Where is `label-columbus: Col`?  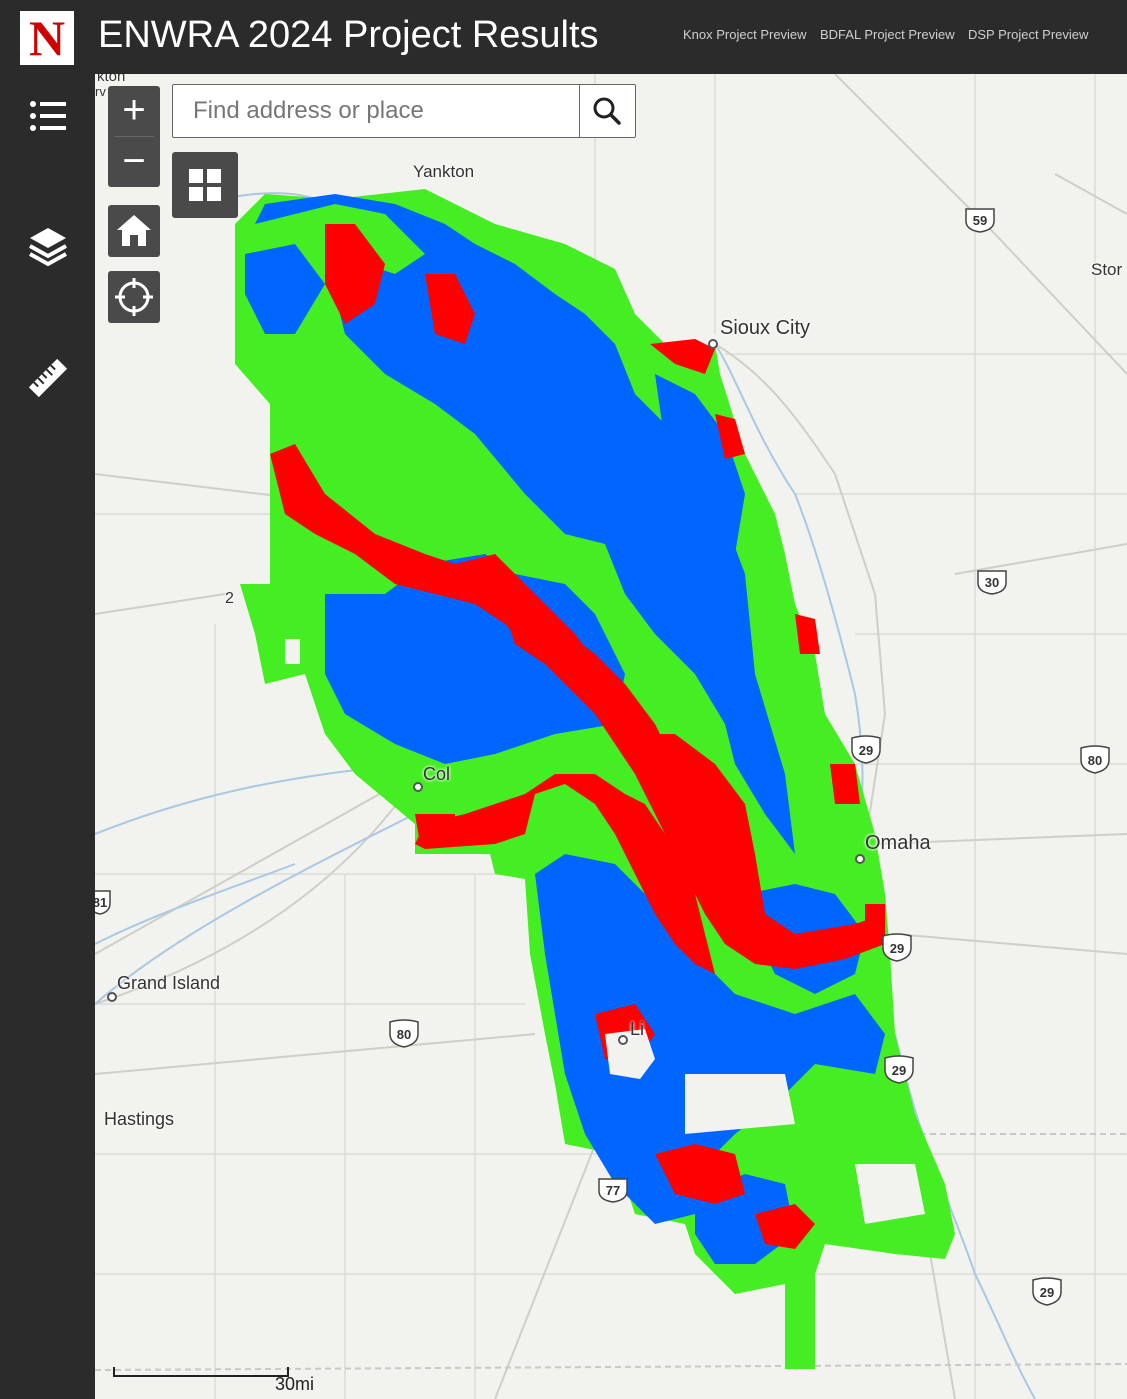
label-columbus: Col is located at coordinates (437, 774).